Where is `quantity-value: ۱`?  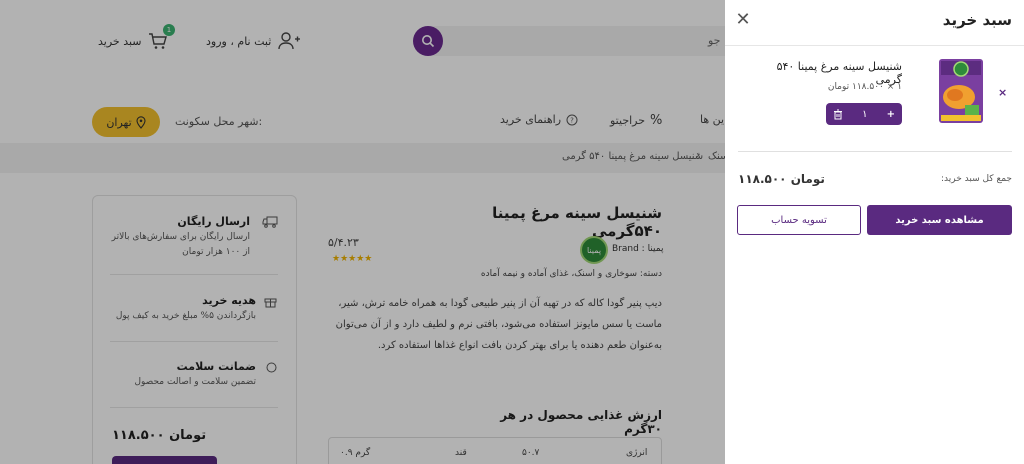 quantity-value: ۱ is located at coordinates (864, 114).